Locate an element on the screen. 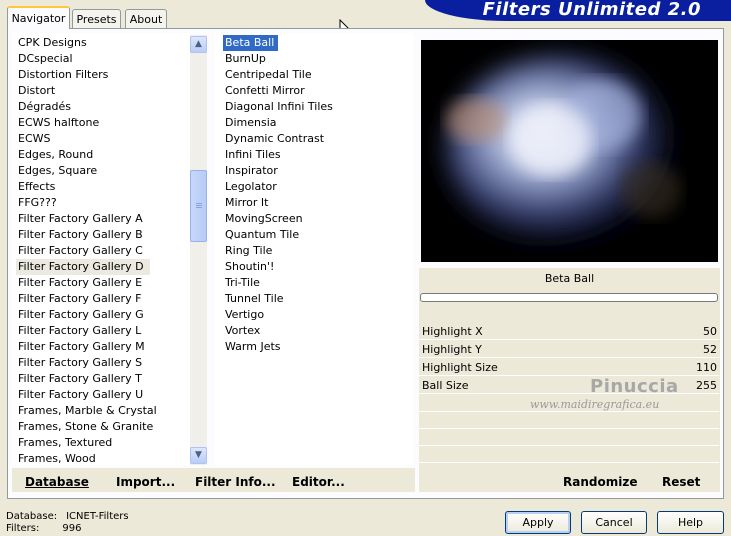 The image size is (731, 536). reset-button: Reset is located at coordinates (681, 482).